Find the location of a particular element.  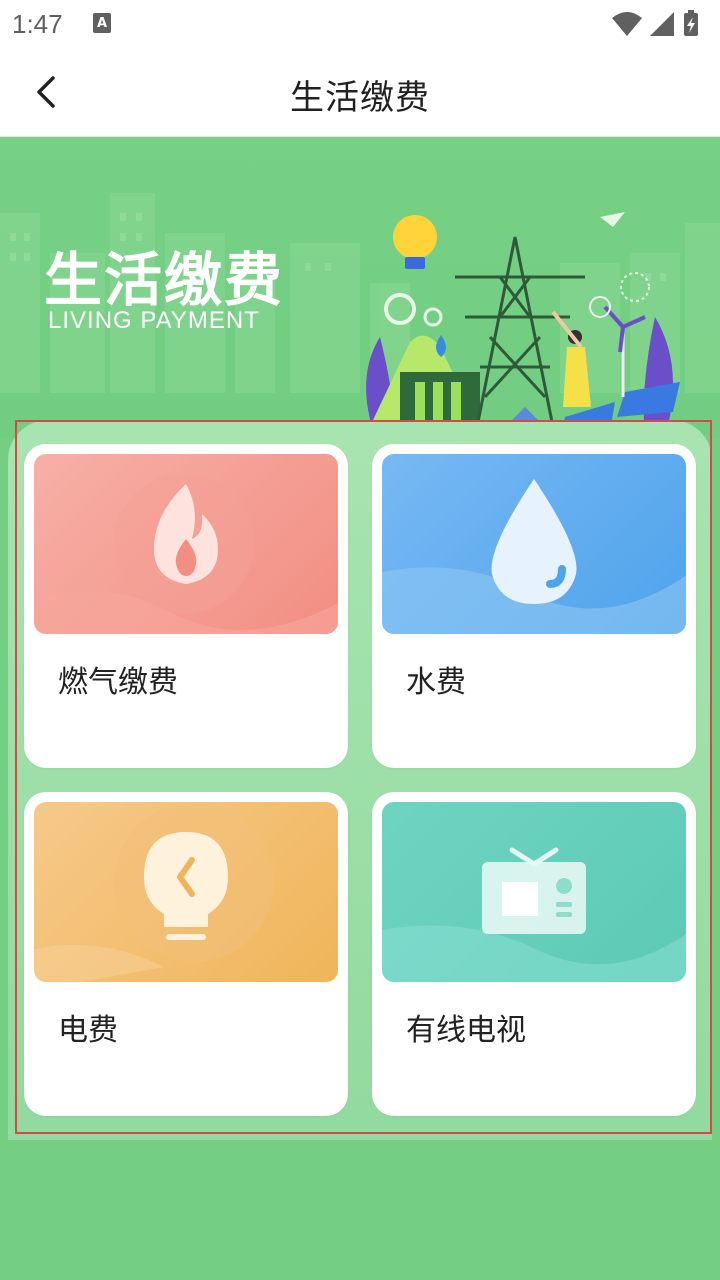

battery-charging-icon is located at coordinates (691, 23).